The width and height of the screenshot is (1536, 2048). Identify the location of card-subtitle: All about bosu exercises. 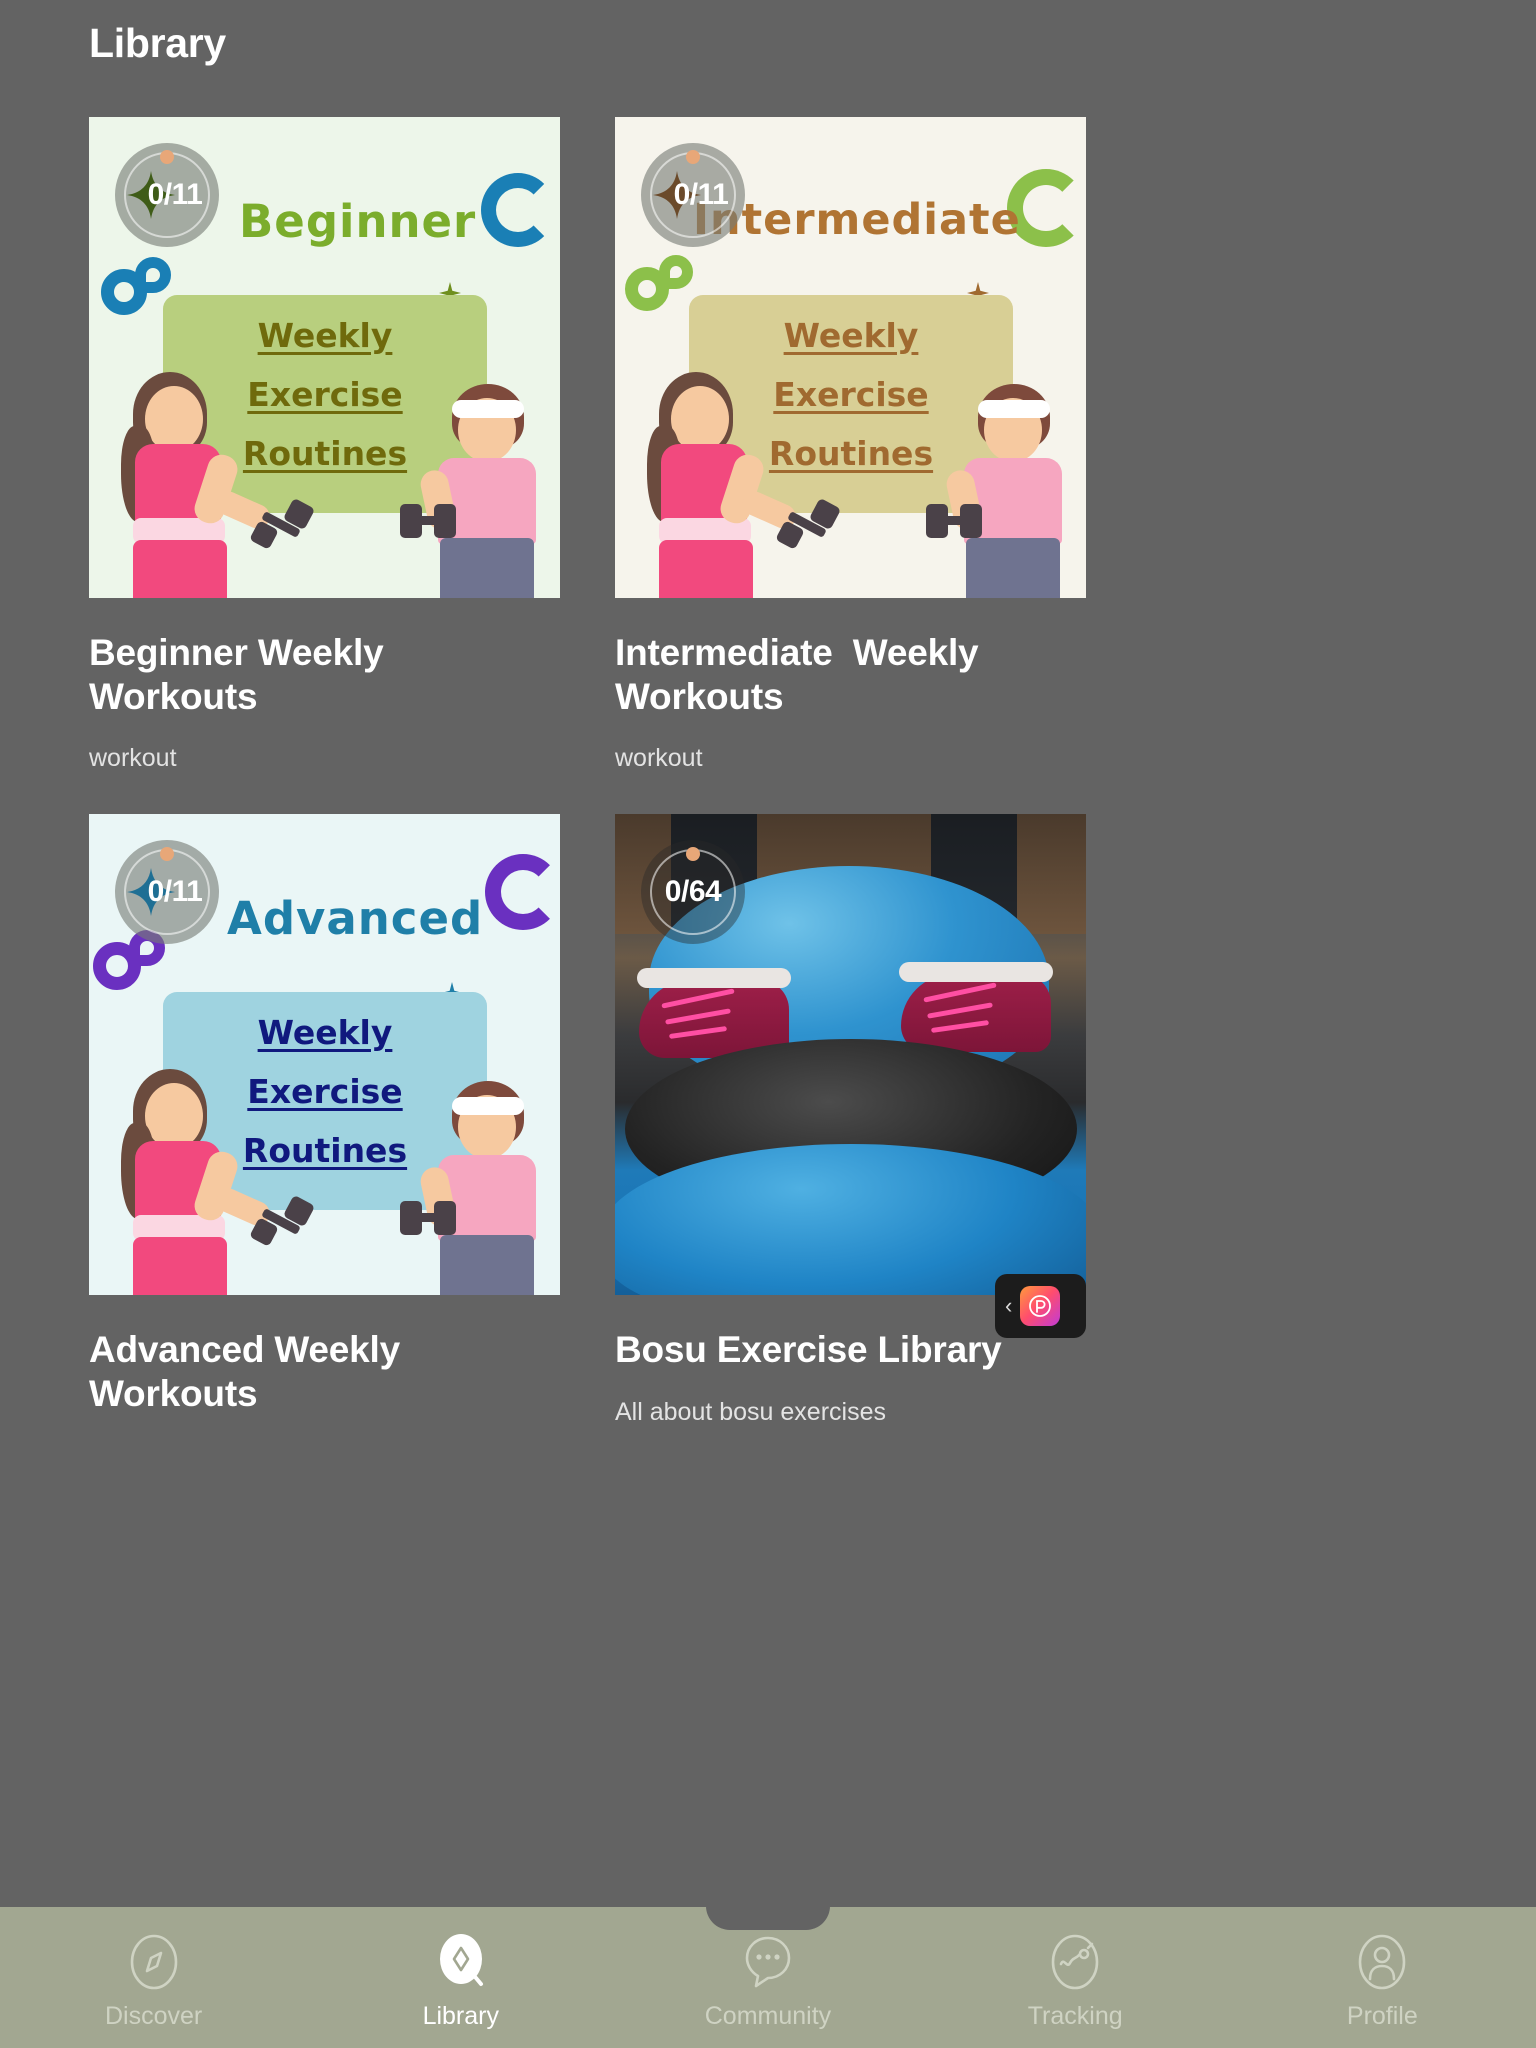
(750, 1411).